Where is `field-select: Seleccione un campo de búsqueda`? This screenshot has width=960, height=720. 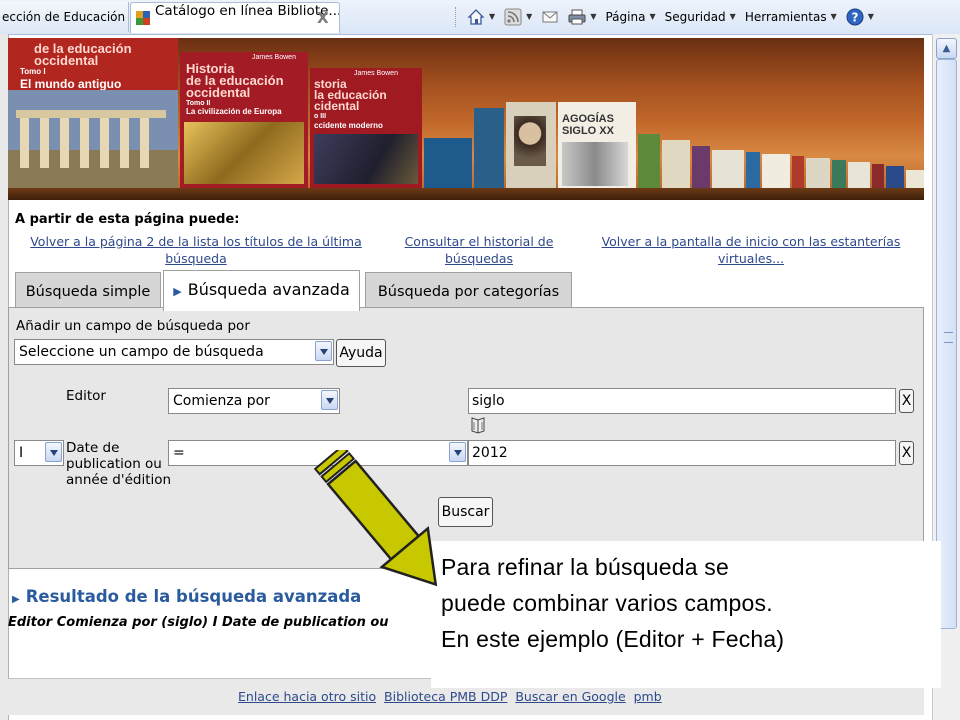 field-select: Seleccione un campo de búsqueda is located at coordinates (174, 352).